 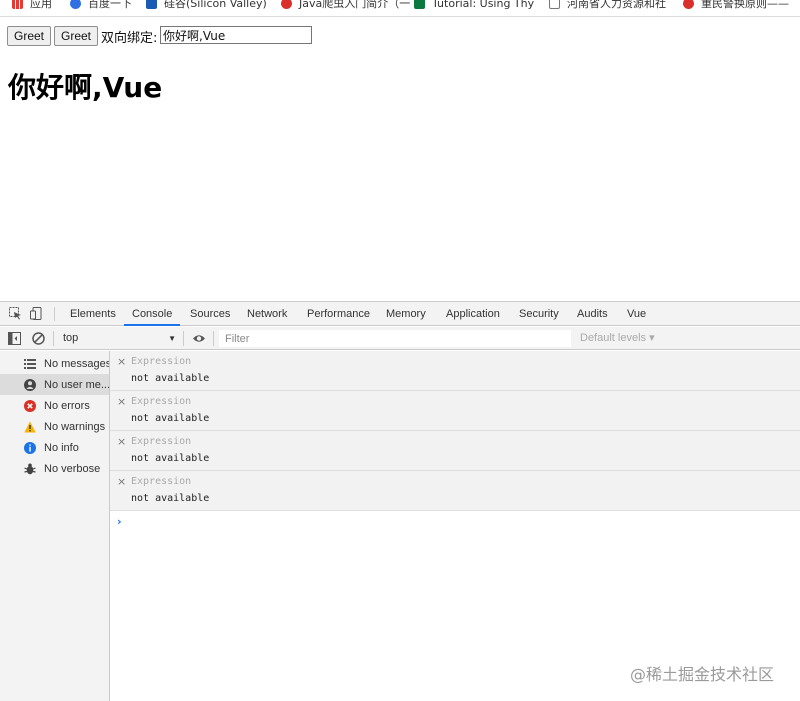 I want to click on list-icon, so click(x=30, y=363).